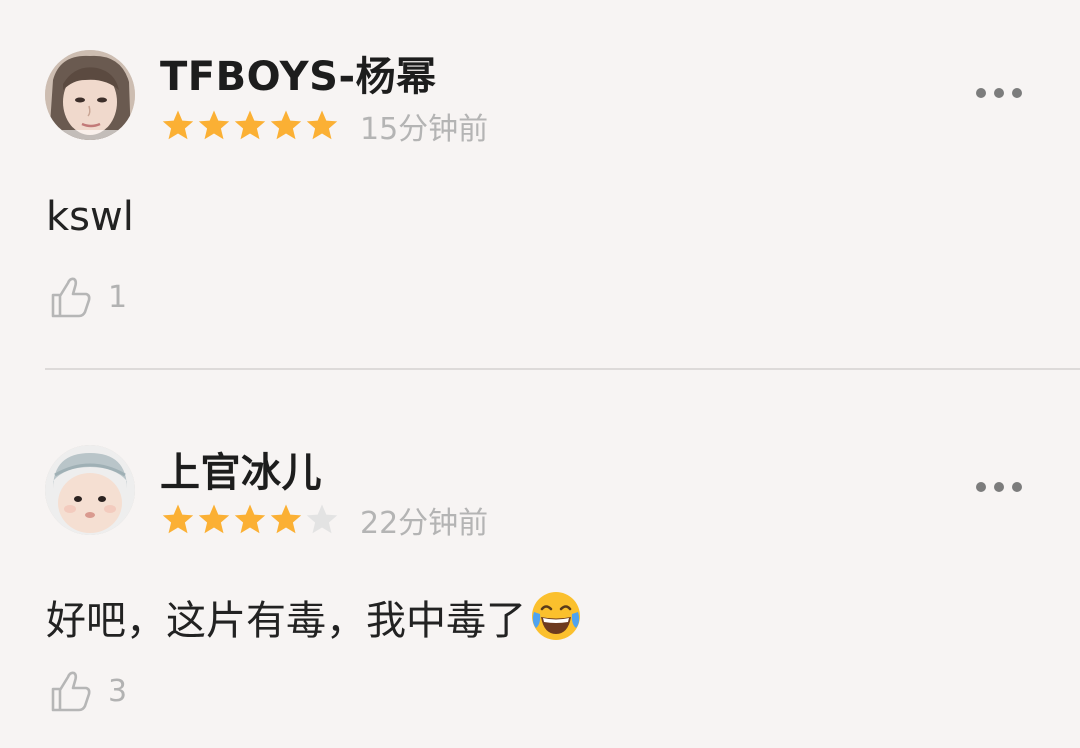 Image resolution: width=1080 pixels, height=748 pixels. I want to click on timestamp: 22分钟前, so click(424, 523).